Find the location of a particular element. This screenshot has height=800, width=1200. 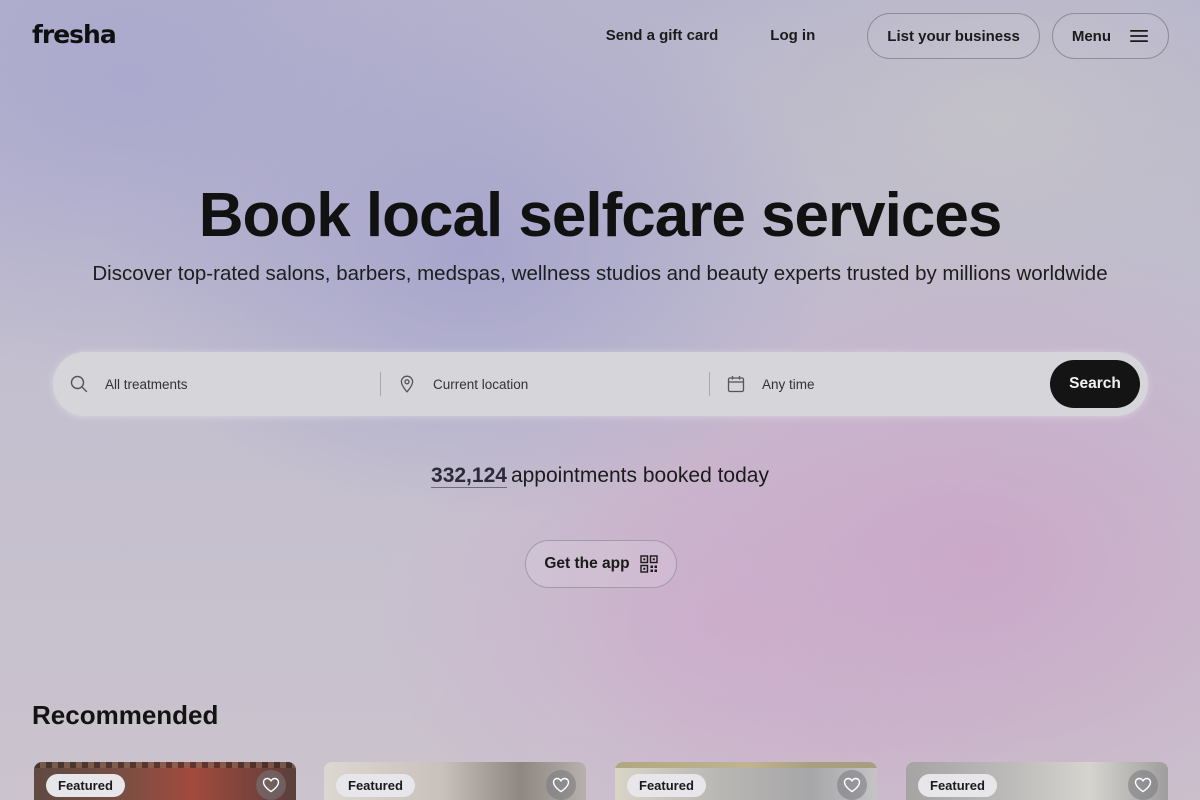

appointments-counter: 332,124 appointments booked today is located at coordinates (600, 476).